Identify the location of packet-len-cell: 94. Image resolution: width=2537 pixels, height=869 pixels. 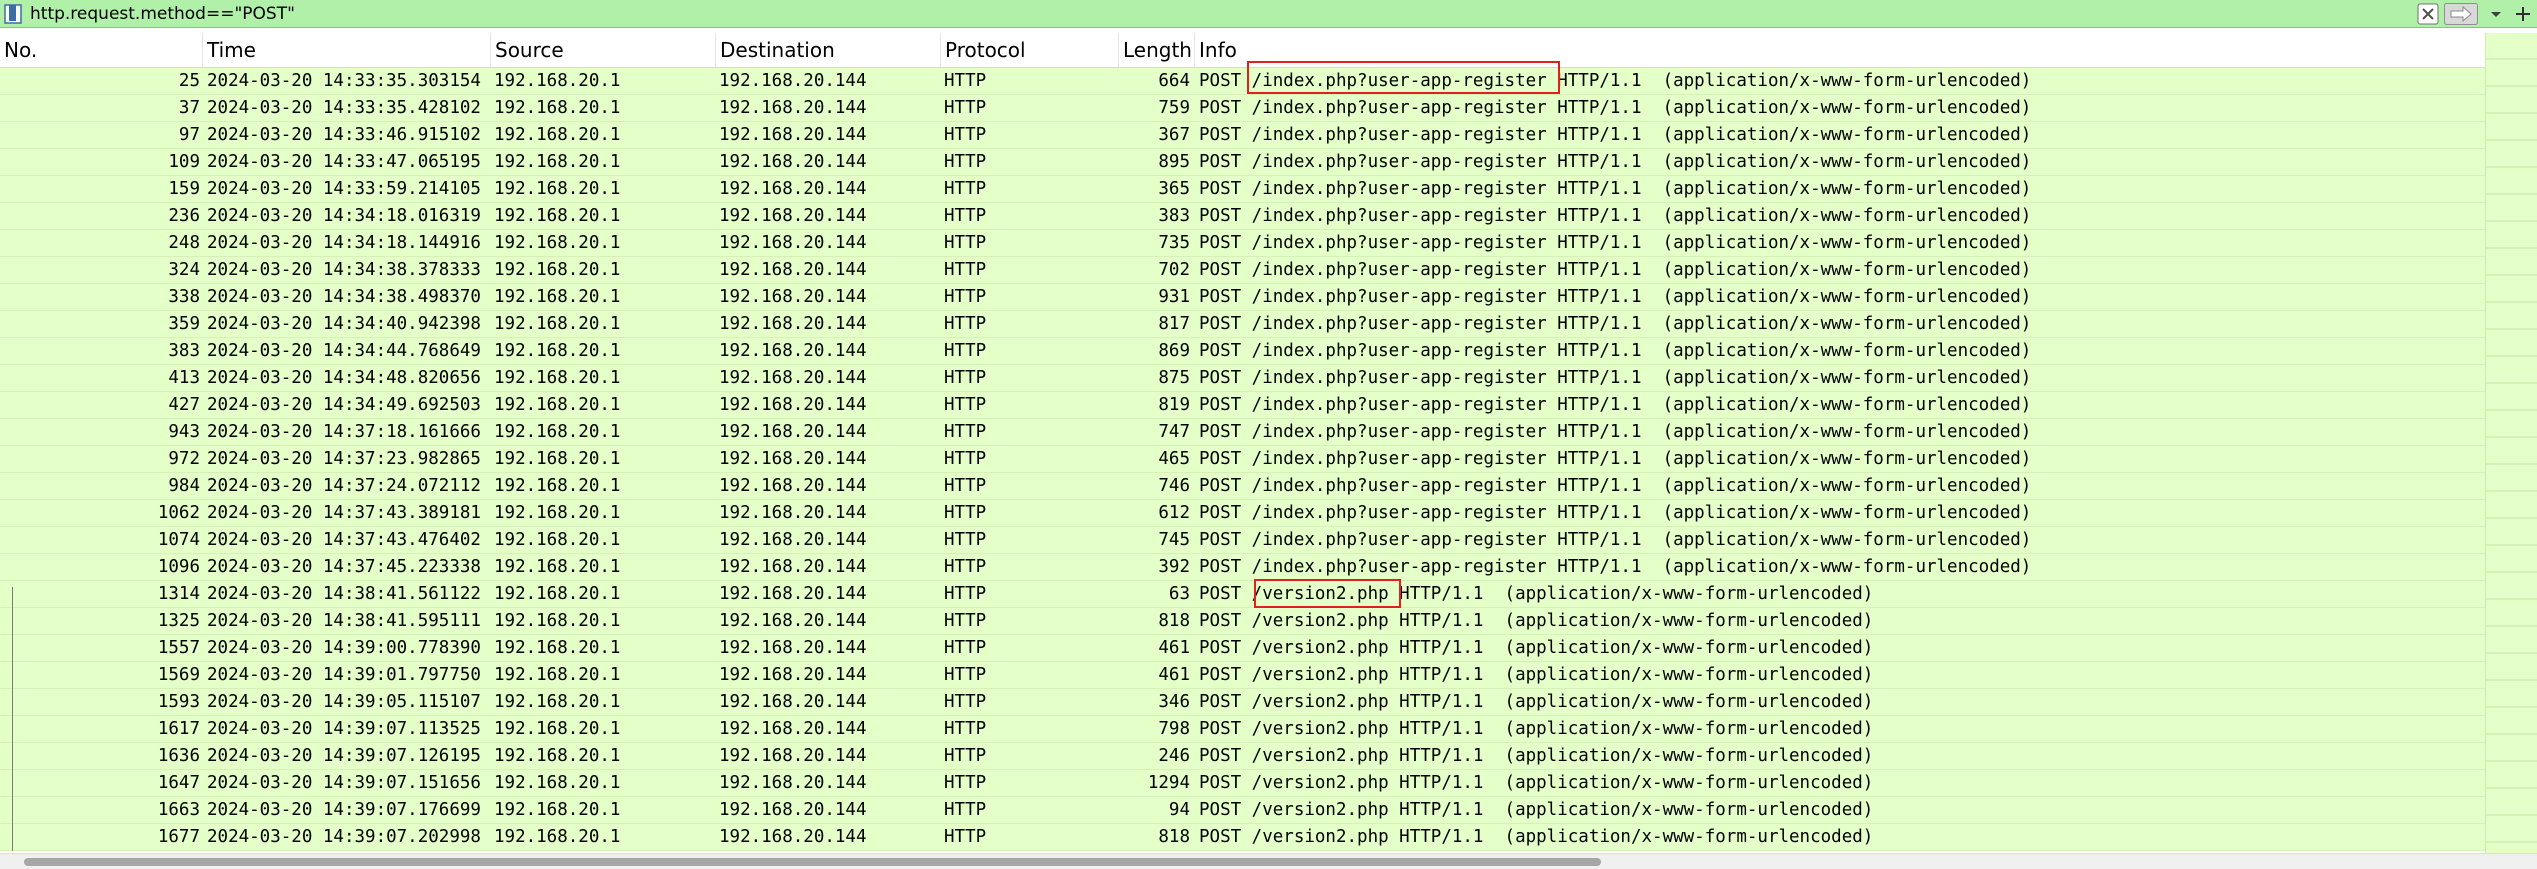
(1179, 810).